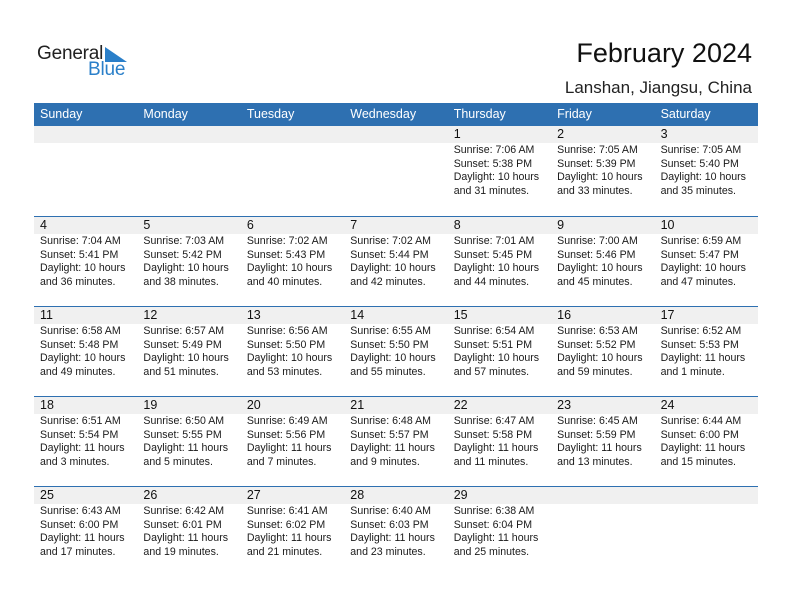 This screenshot has width=792, height=612. What do you see at coordinates (47, 405) in the screenshot?
I see `day-number: 18` at bounding box center [47, 405].